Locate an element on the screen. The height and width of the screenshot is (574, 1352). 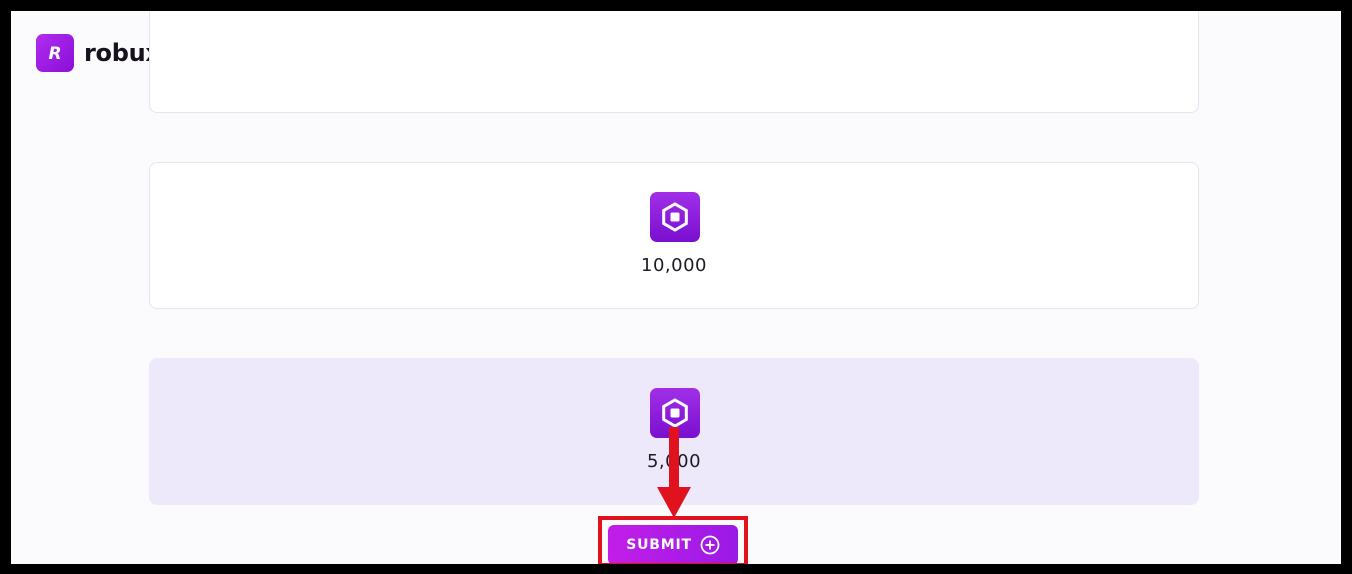
logo-letter: R is located at coordinates (54, 53).